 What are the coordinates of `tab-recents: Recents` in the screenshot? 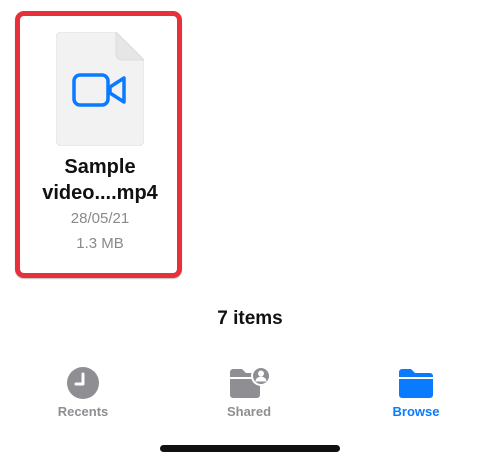 It's located at (83, 392).